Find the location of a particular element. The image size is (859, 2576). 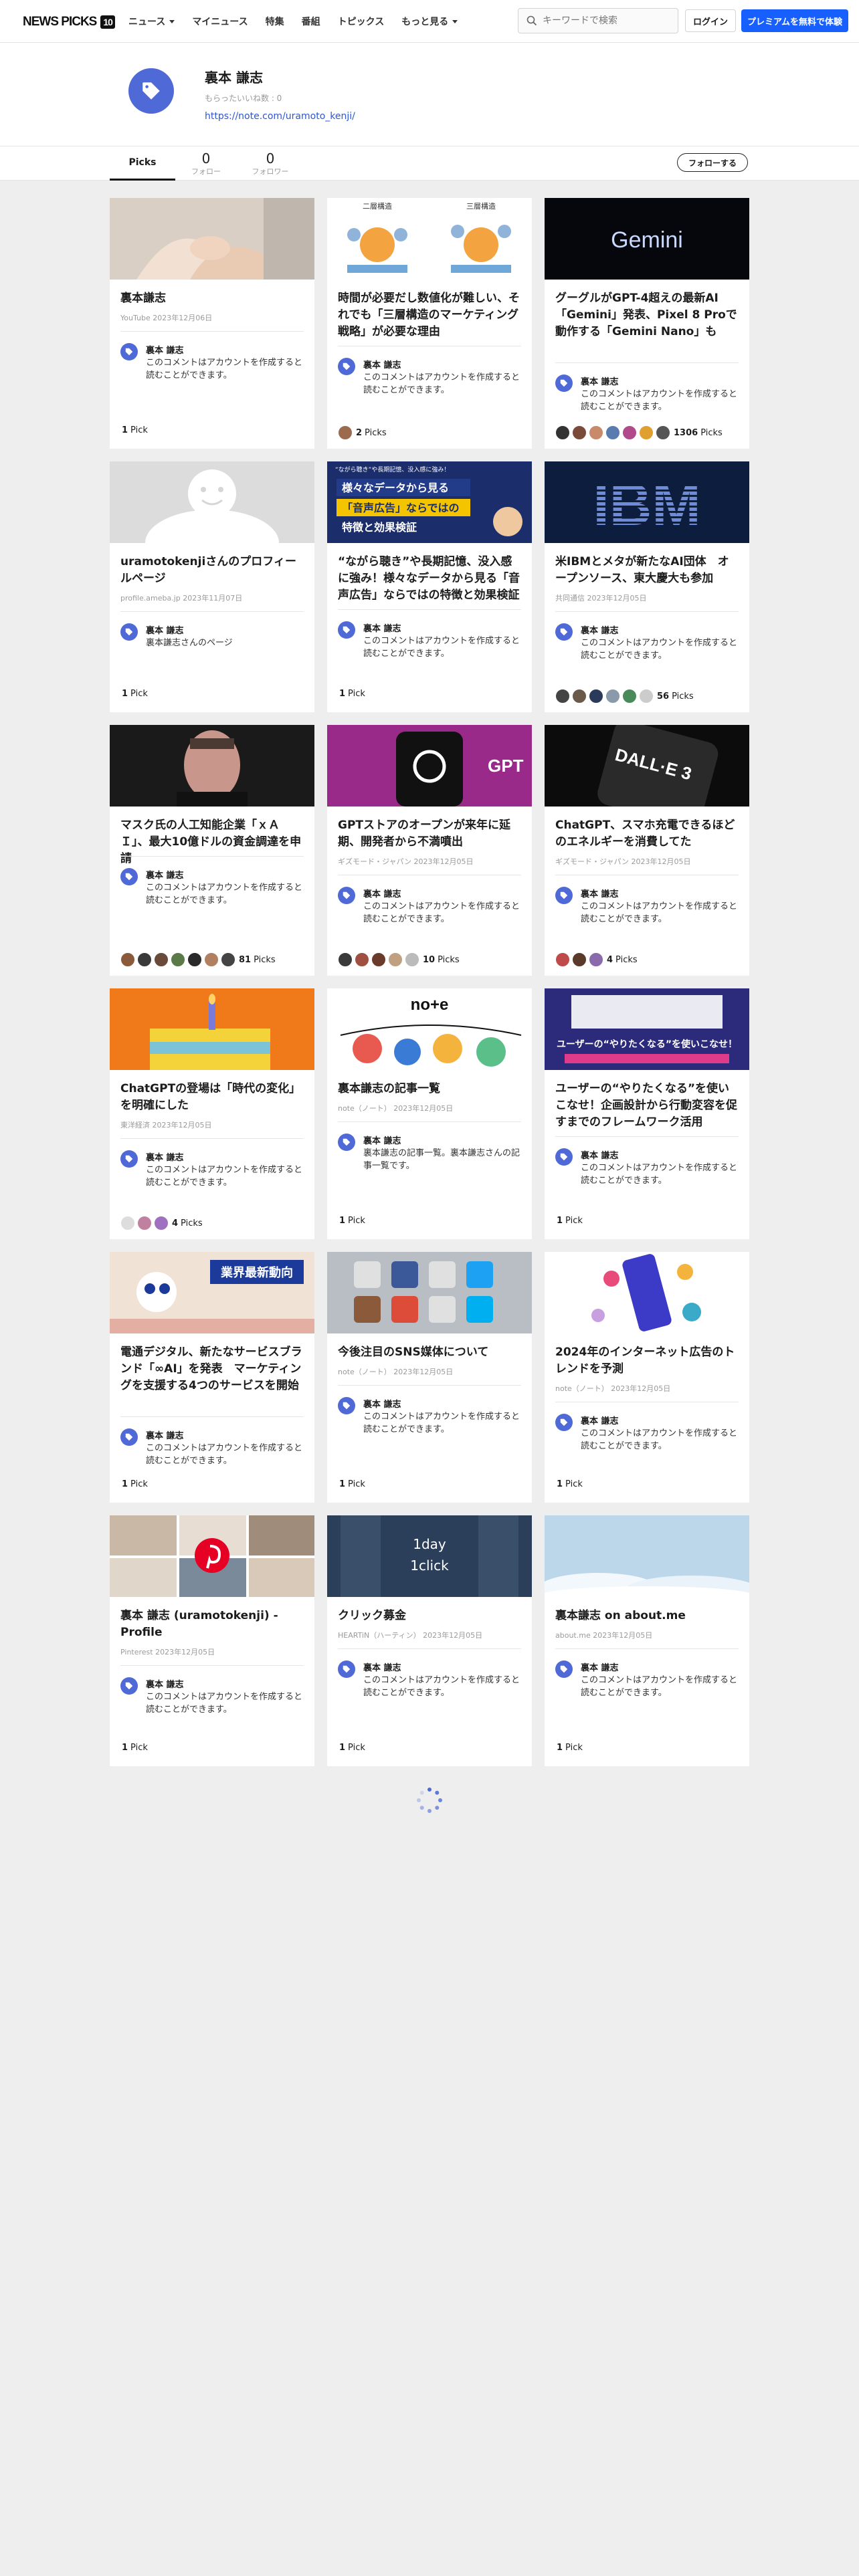

search-box is located at coordinates (598, 20).